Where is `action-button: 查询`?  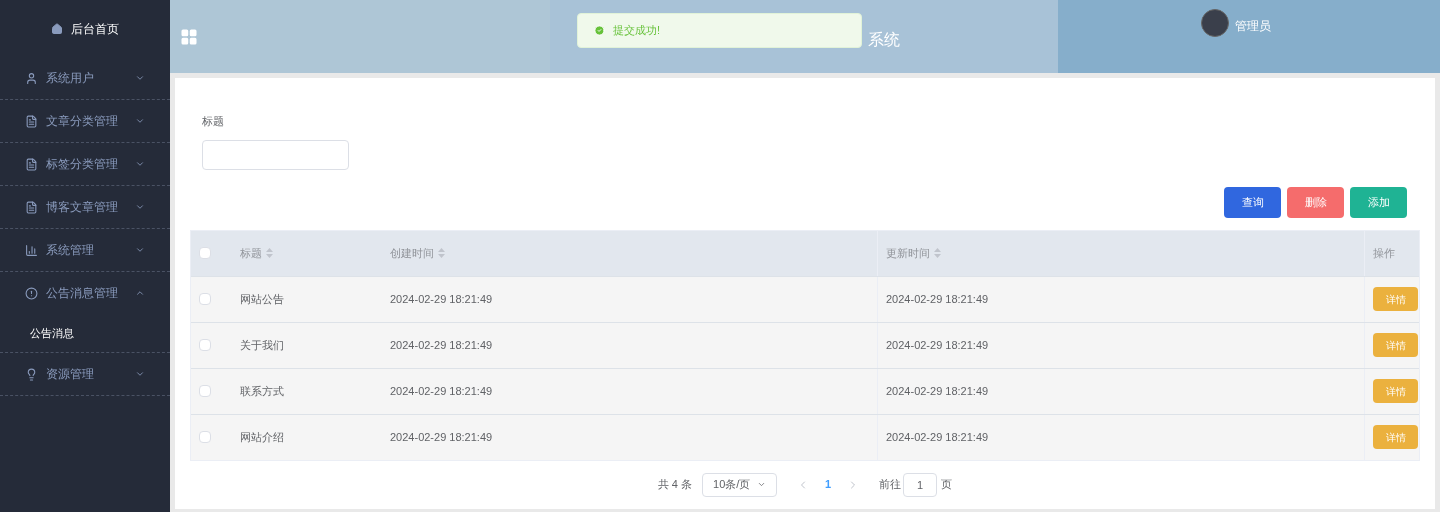 action-button: 查询 is located at coordinates (1252, 202).